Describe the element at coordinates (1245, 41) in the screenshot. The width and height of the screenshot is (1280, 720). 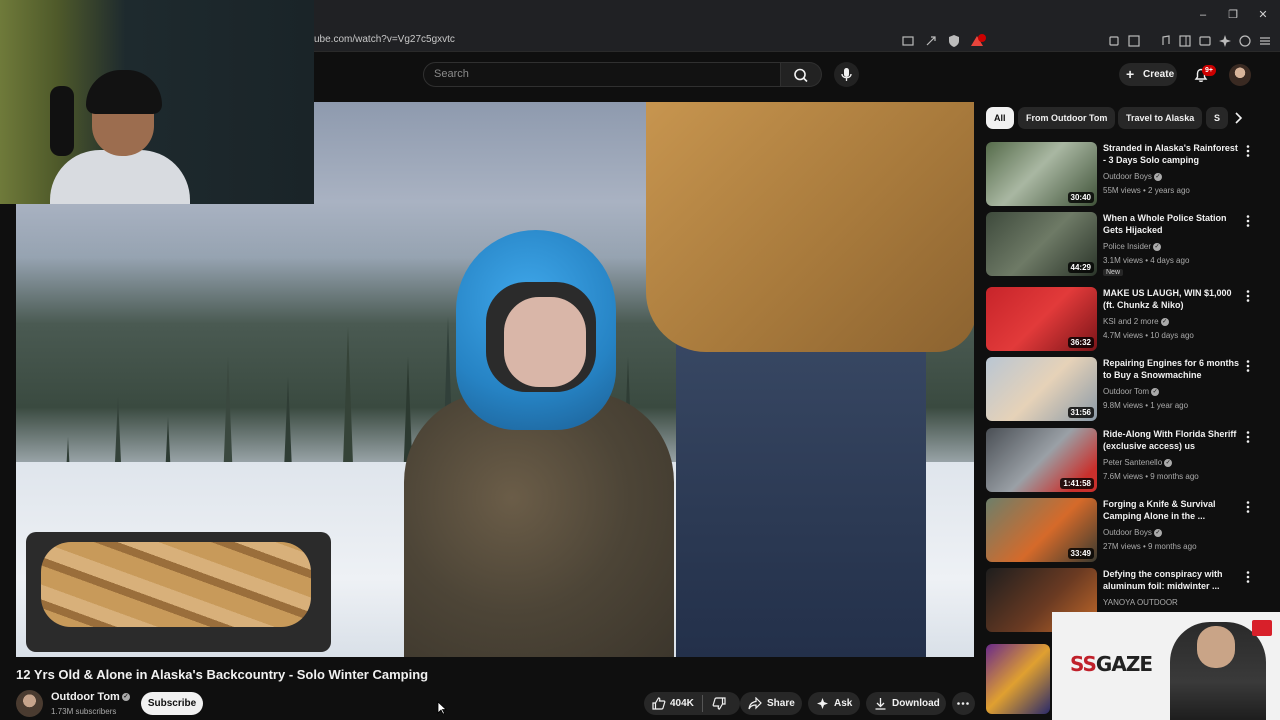
I see `vpn-icon` at that location.